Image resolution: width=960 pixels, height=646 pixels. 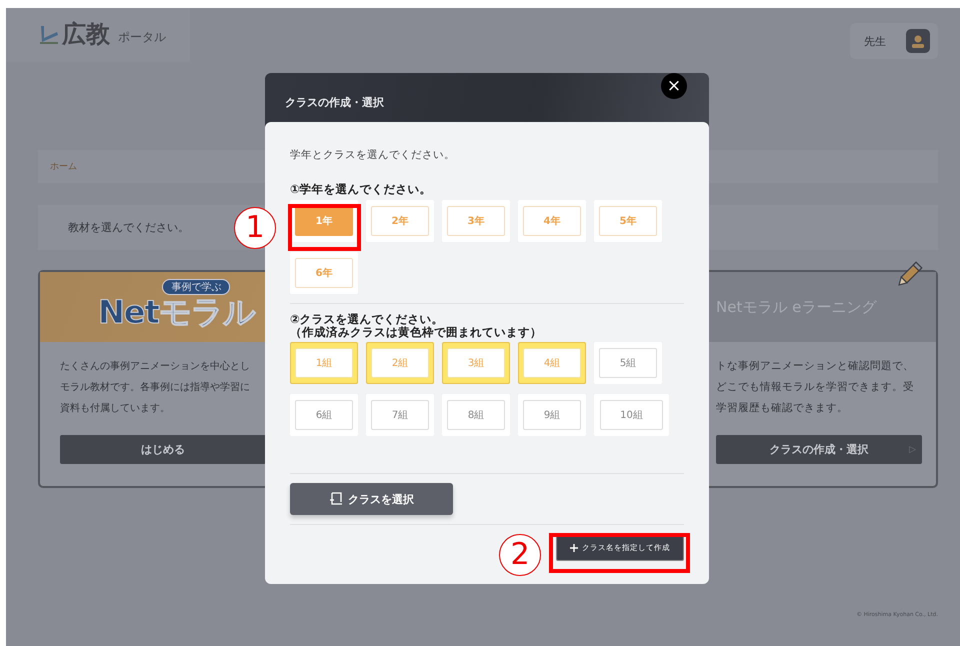 I want to click on description-text: どこでも情報モラルを学習できます。受, so click(x=815, y=387).